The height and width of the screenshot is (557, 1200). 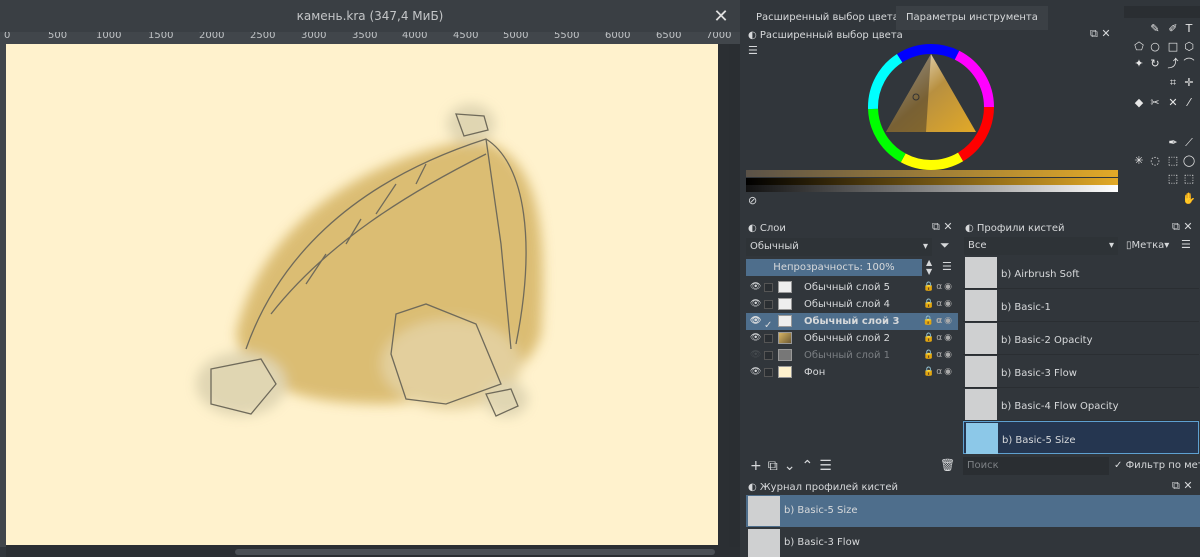 What do you see at coordinates (1186, 244) in the screenshot?
I see `brush-options-icon: ☰` at bounding box center [1186, 244].